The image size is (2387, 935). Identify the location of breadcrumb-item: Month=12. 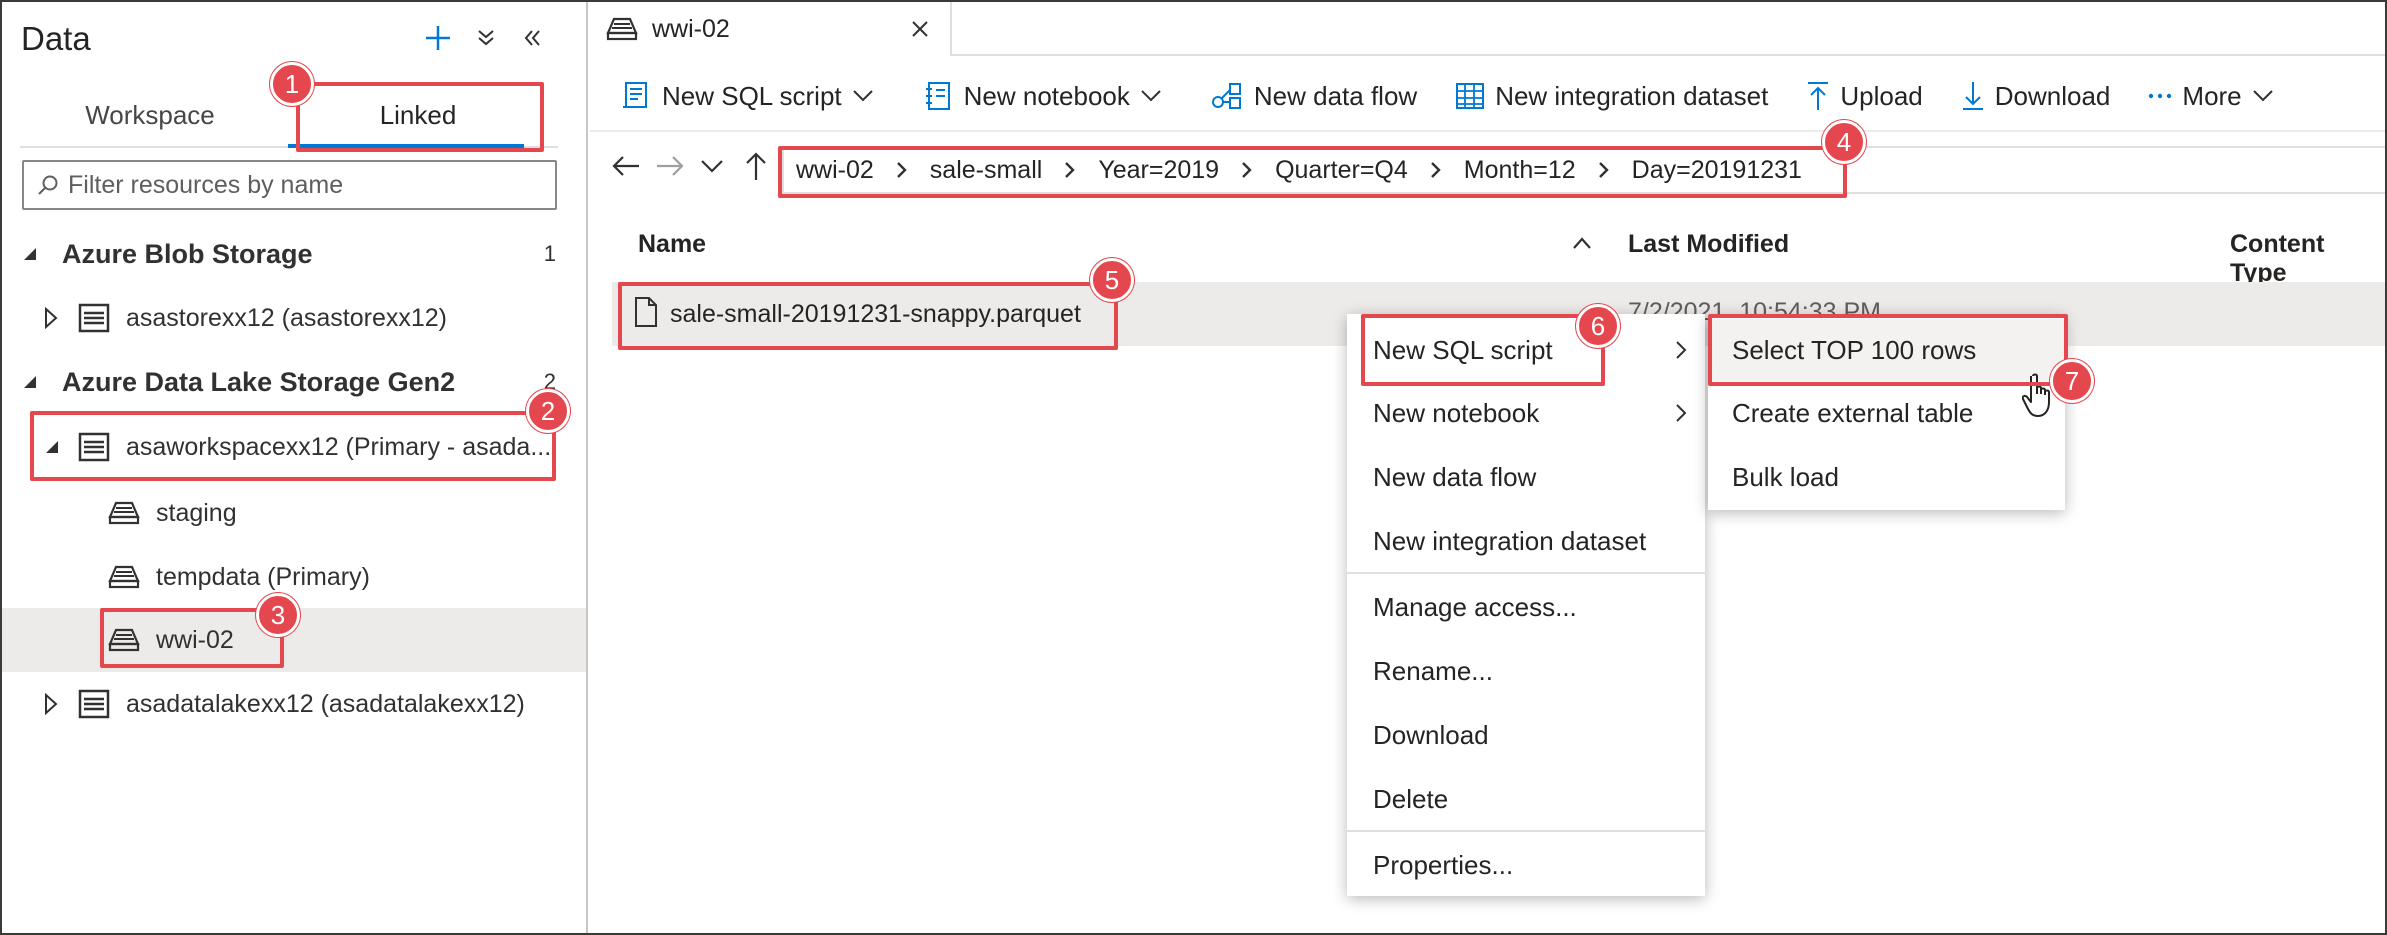
(1520, 170).